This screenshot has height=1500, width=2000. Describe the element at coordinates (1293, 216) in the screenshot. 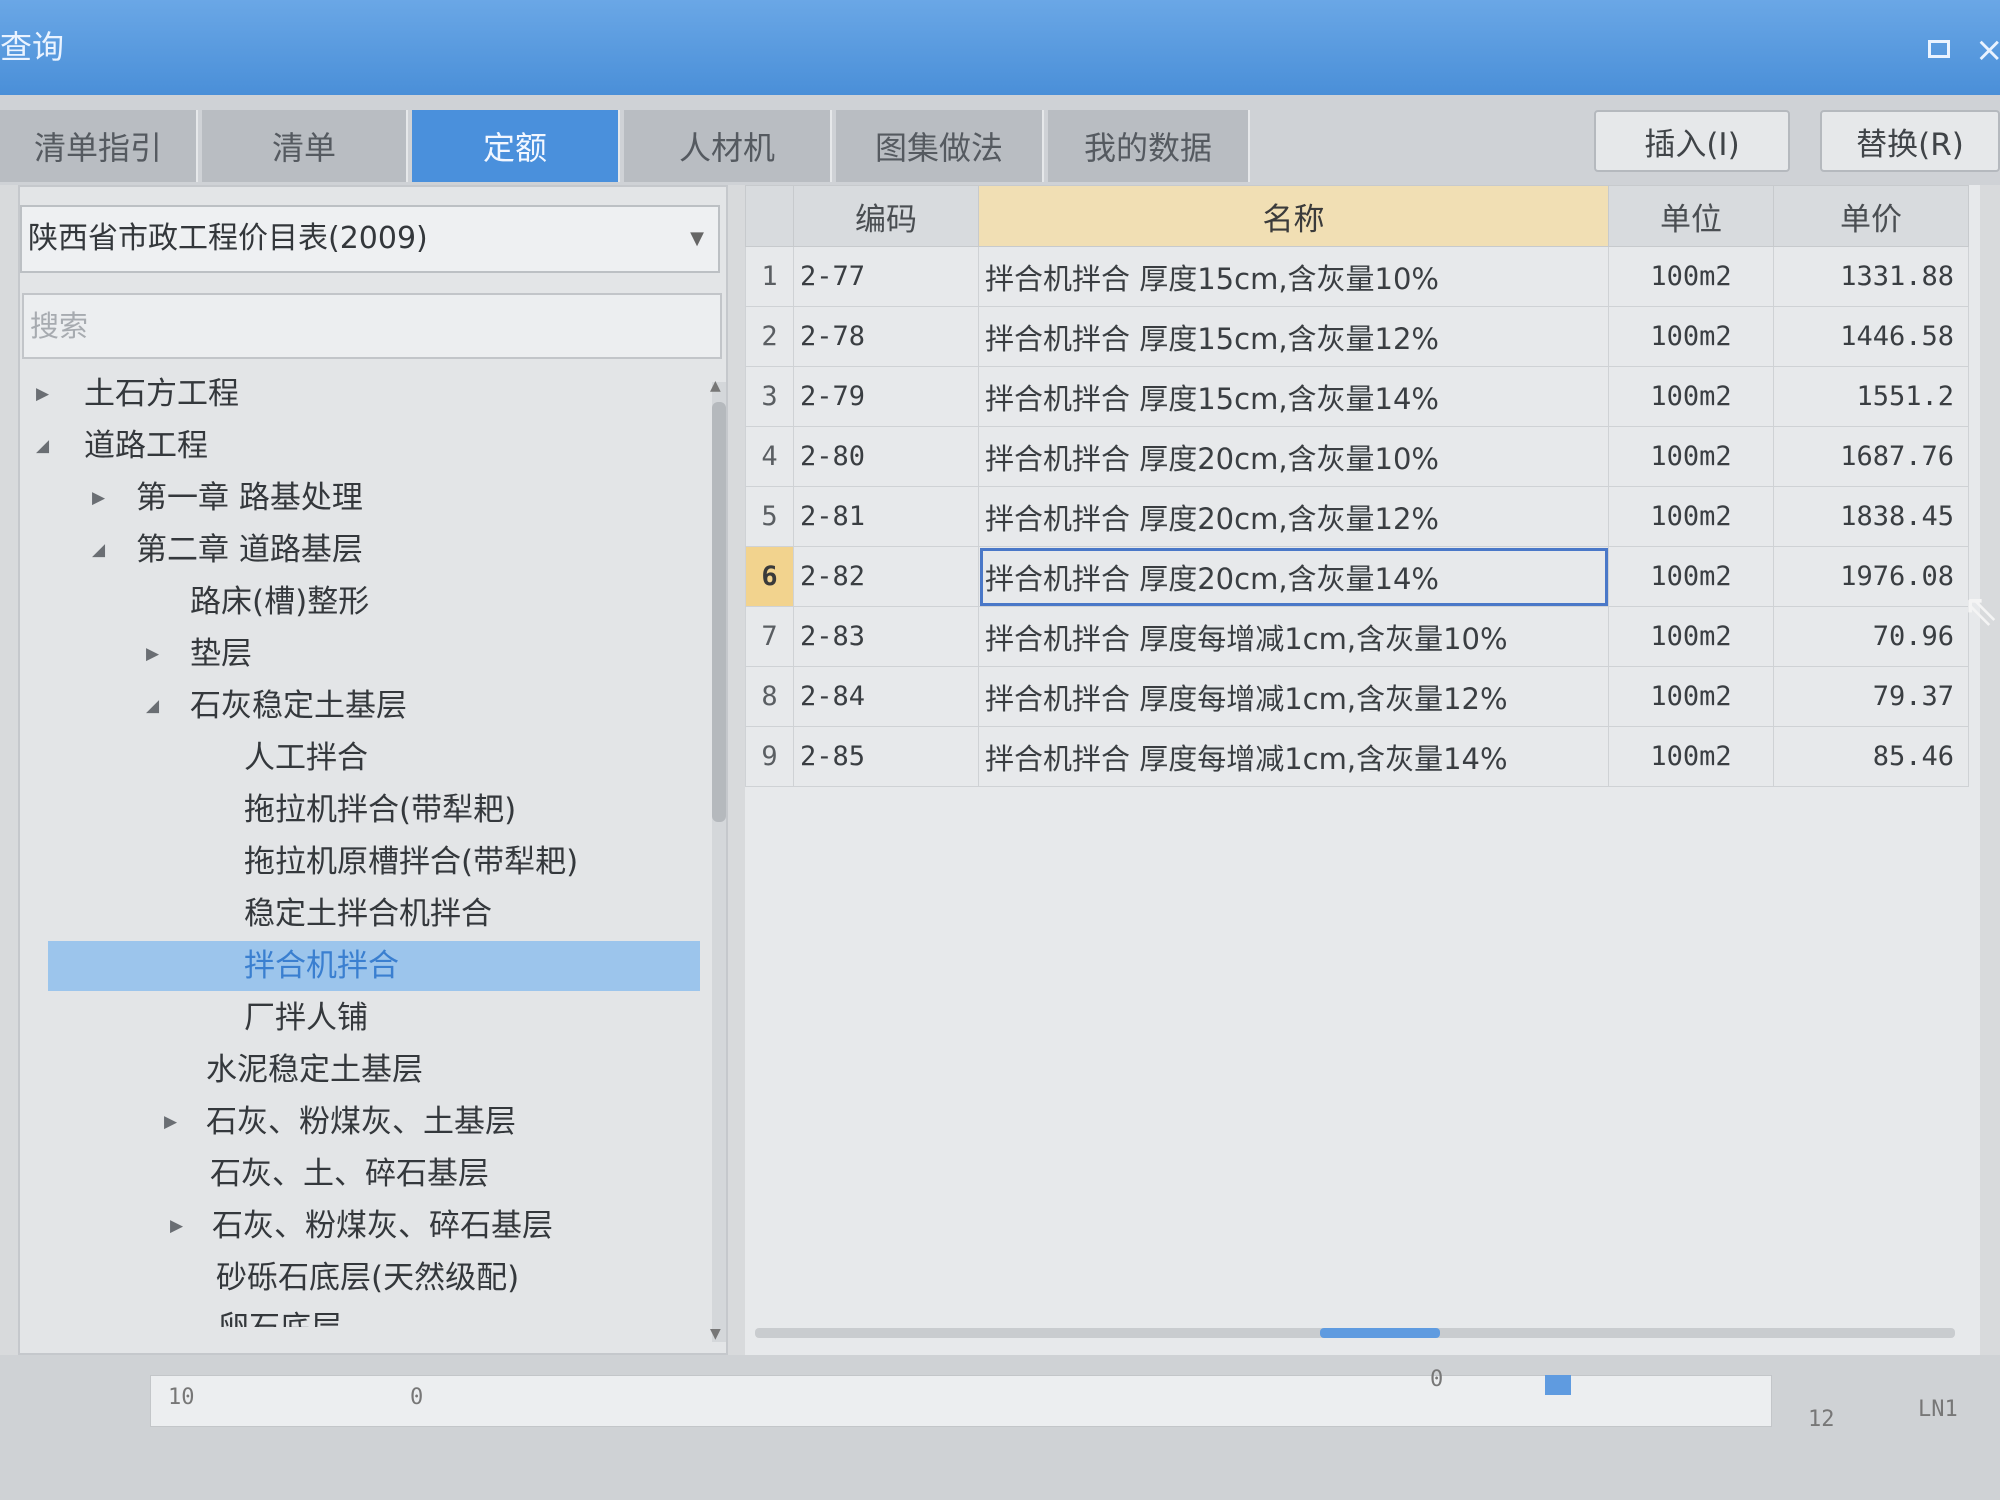

I see `header-name: 名称` at that location.